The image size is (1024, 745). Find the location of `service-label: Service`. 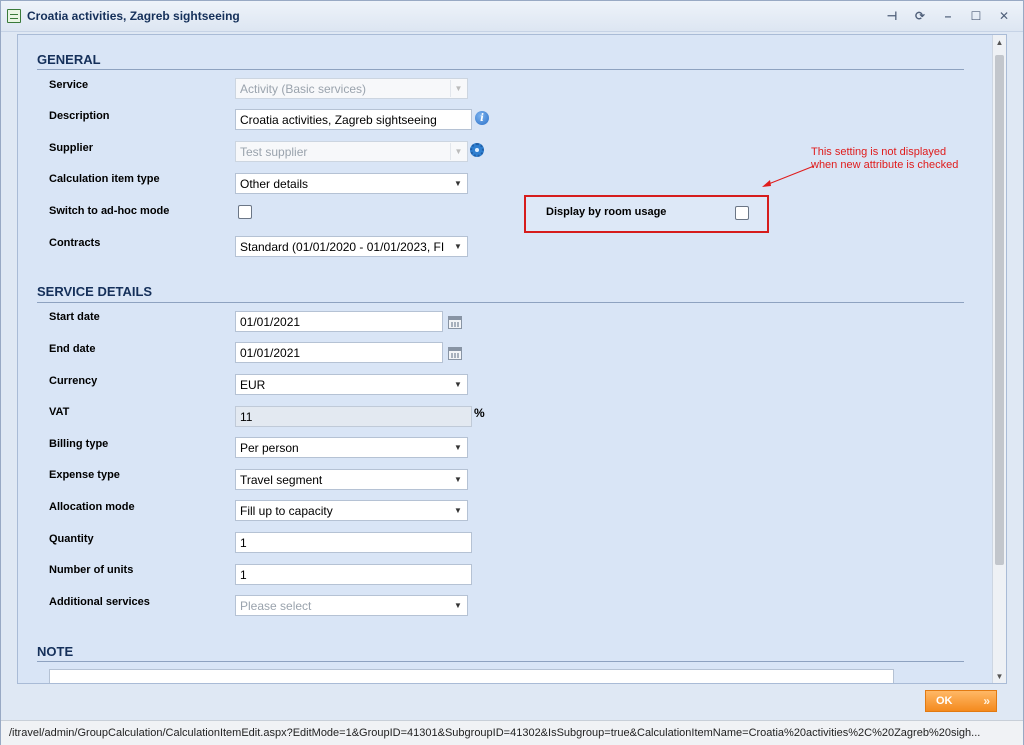

service-label: Service is located at coordinates (69, 85).